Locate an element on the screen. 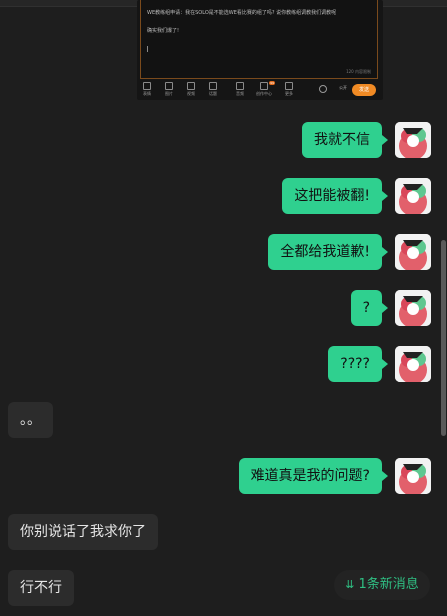  audio-icon: 音频 is located at coordinates (240, 89).